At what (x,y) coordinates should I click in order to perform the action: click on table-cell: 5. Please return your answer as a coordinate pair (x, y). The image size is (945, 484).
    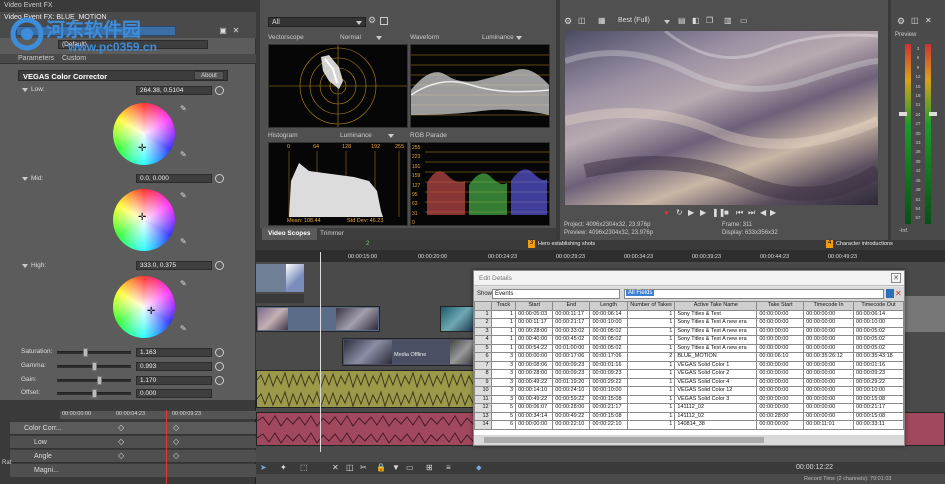
    Looking at the image, I should click on (503, 408).